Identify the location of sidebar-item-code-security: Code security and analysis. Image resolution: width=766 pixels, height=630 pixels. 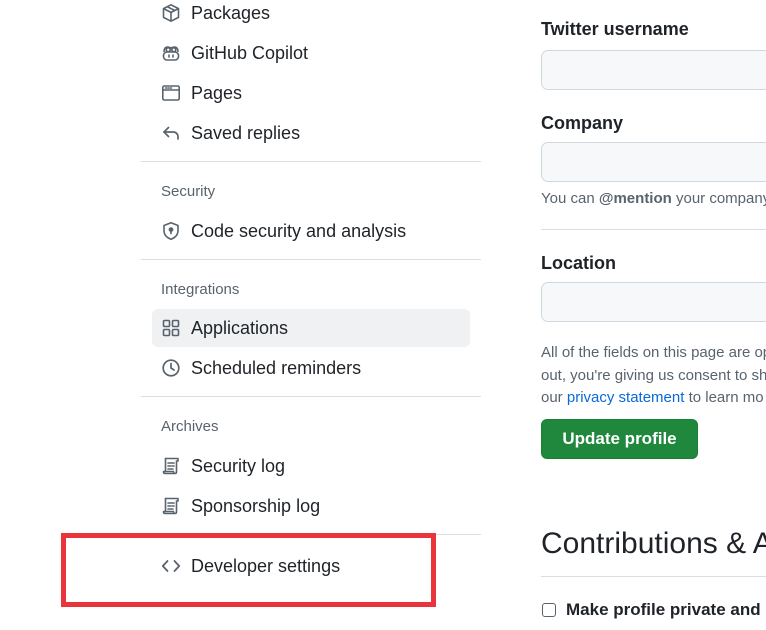
(311, 231).